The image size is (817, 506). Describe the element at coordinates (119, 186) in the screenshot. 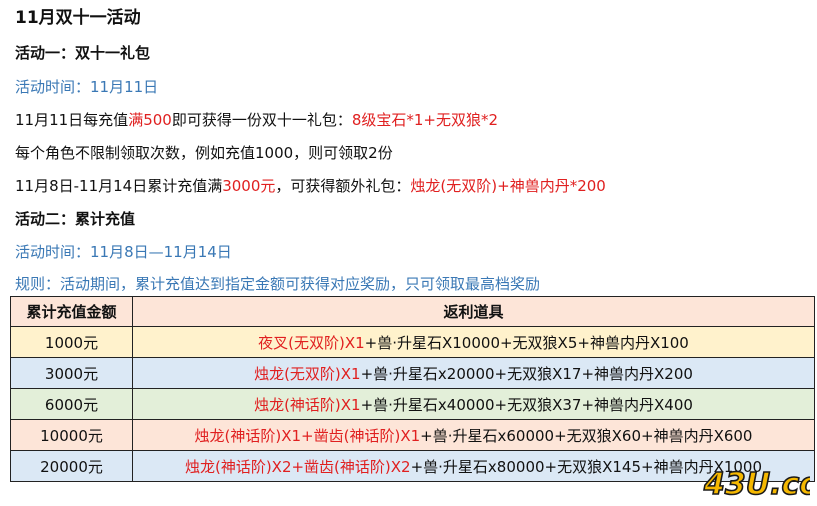

I see `desc3-pre: 11月8日-11月14日累计充值满` at that location.